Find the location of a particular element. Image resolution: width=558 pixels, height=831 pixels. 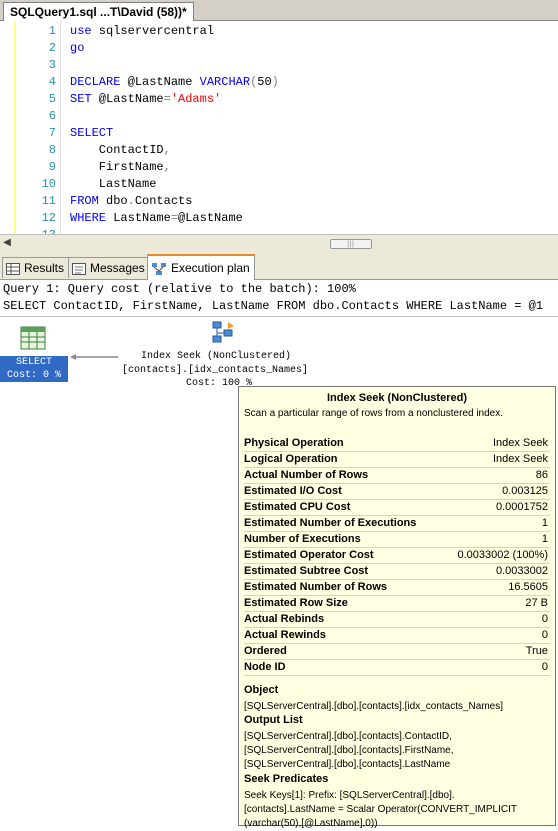

selection-margin is located at coordinates (7, 127).